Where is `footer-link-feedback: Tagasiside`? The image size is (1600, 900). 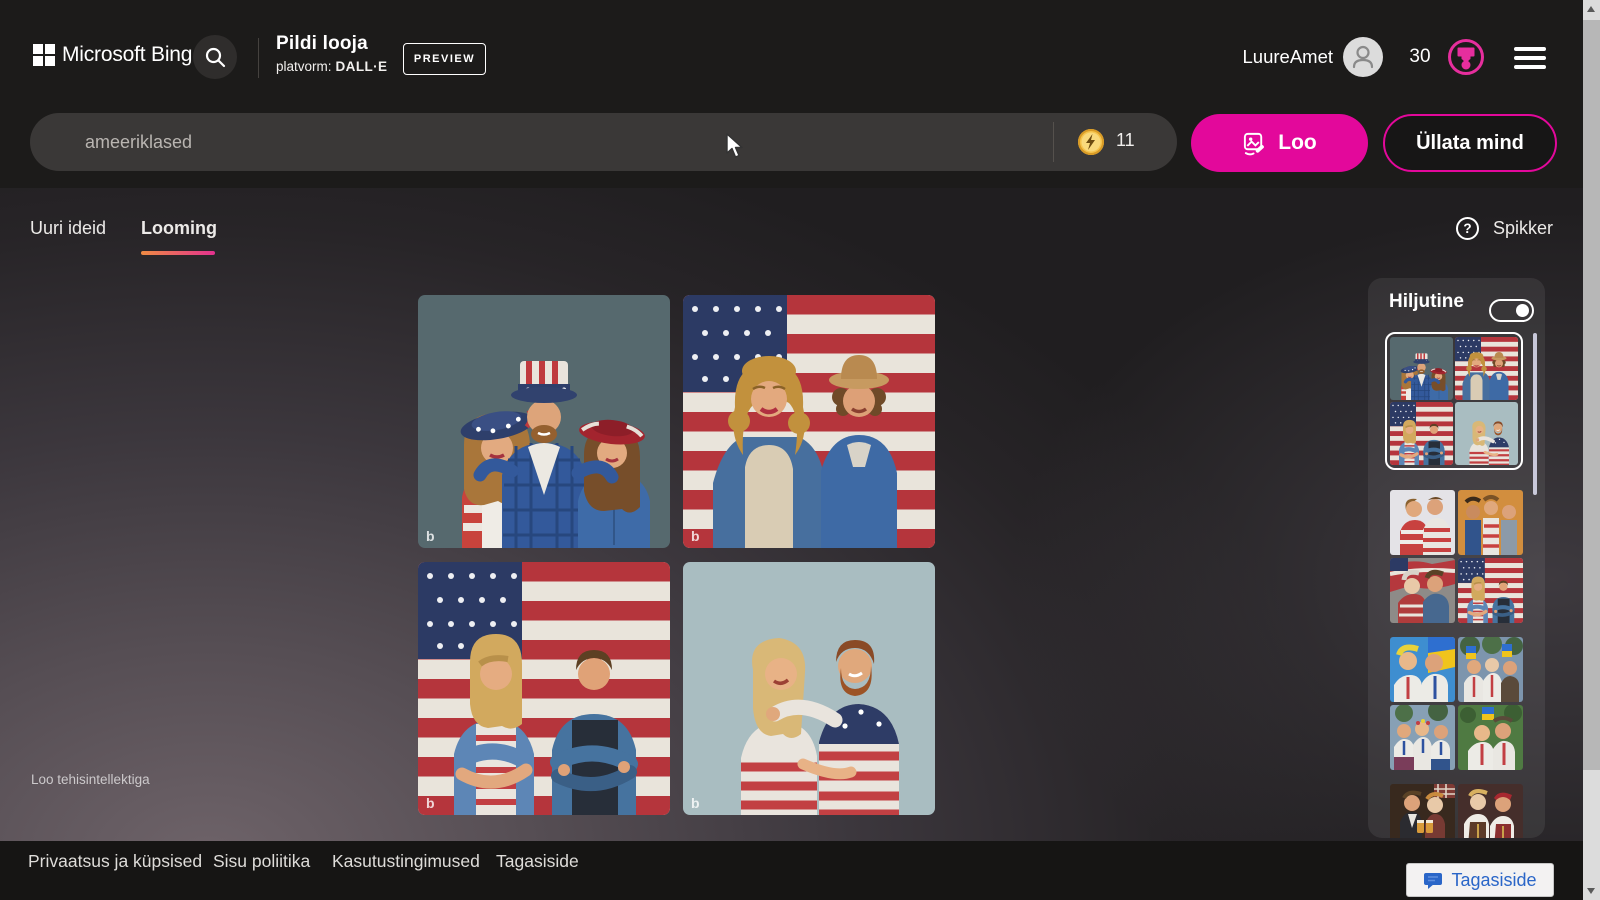 footer-link-feedback: Tagasiside is located at coordinates (537, 861).